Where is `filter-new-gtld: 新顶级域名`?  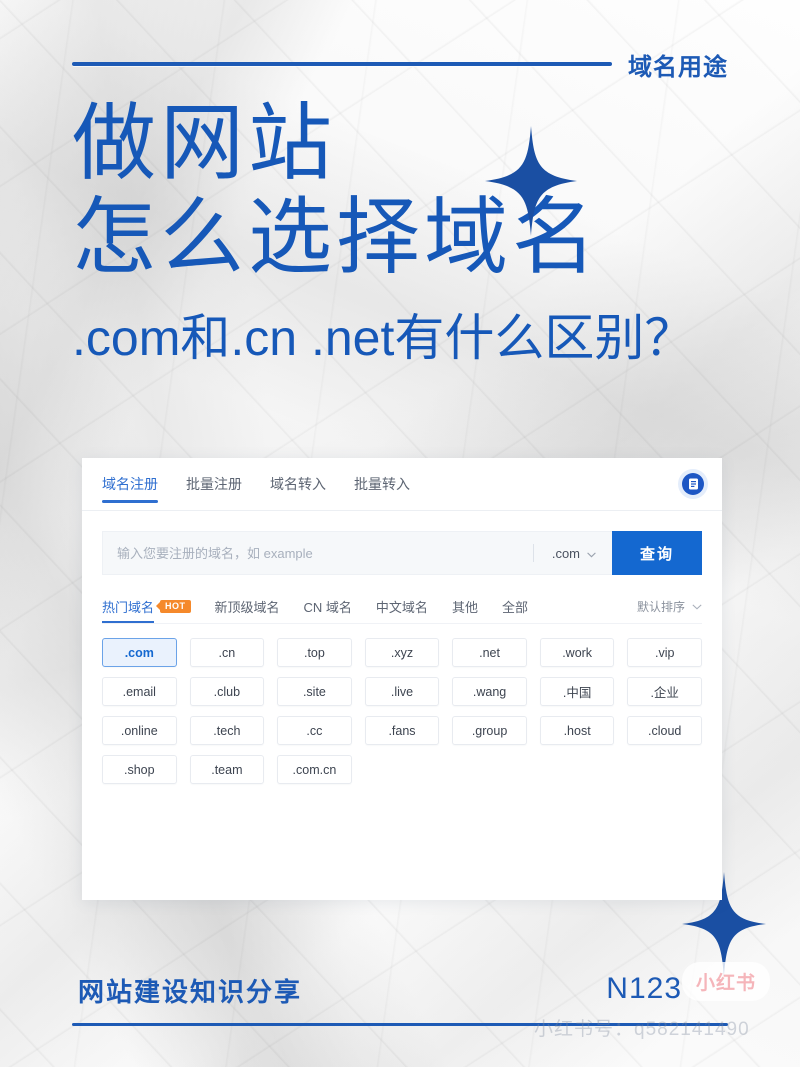
filter-new-gtld: 新顶级域名 is located at coordinates (247, 606).